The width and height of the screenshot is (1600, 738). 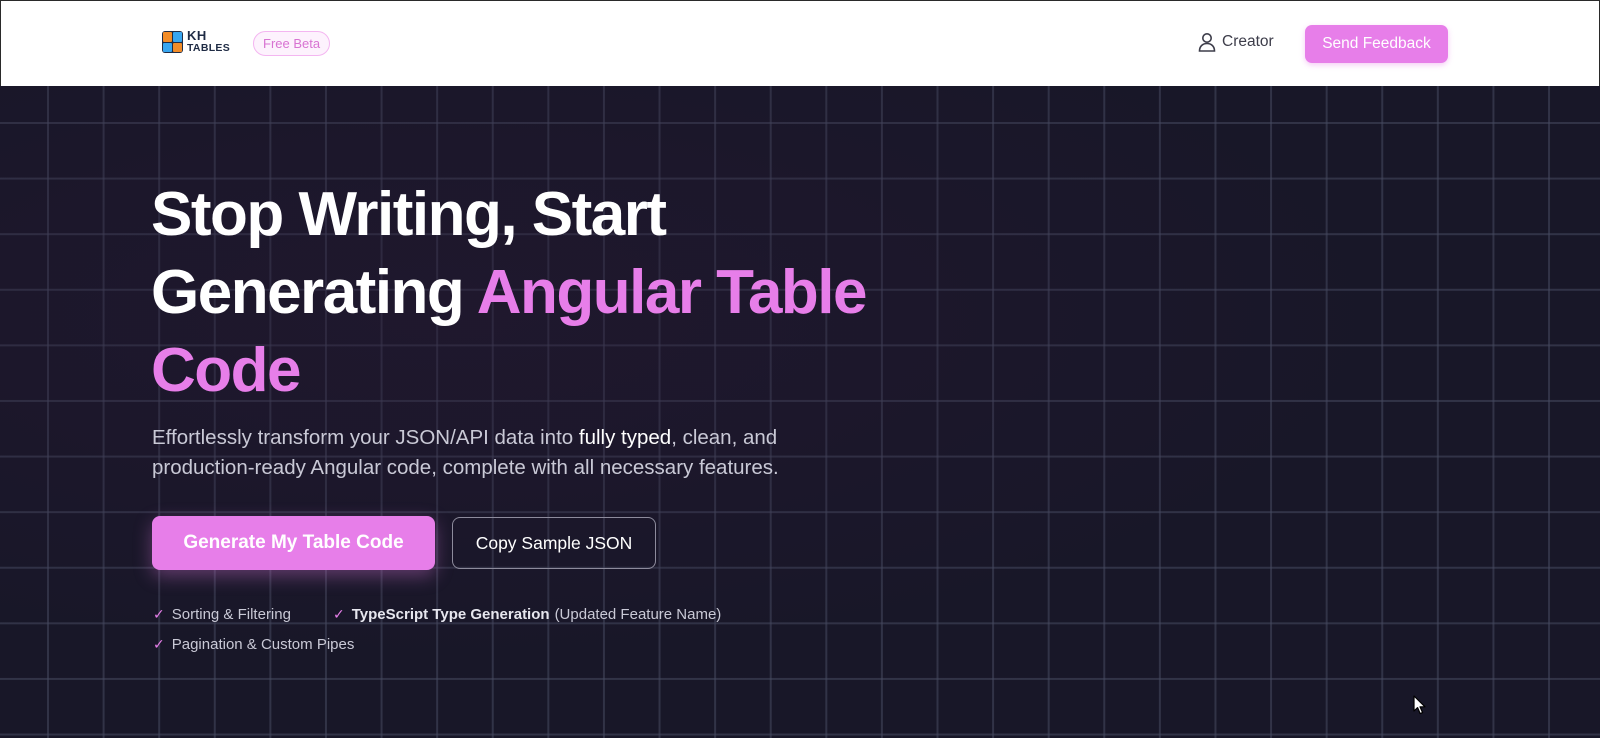 I want to click on feature-text: (Updated Feature Name), so click(x=638, y=614).